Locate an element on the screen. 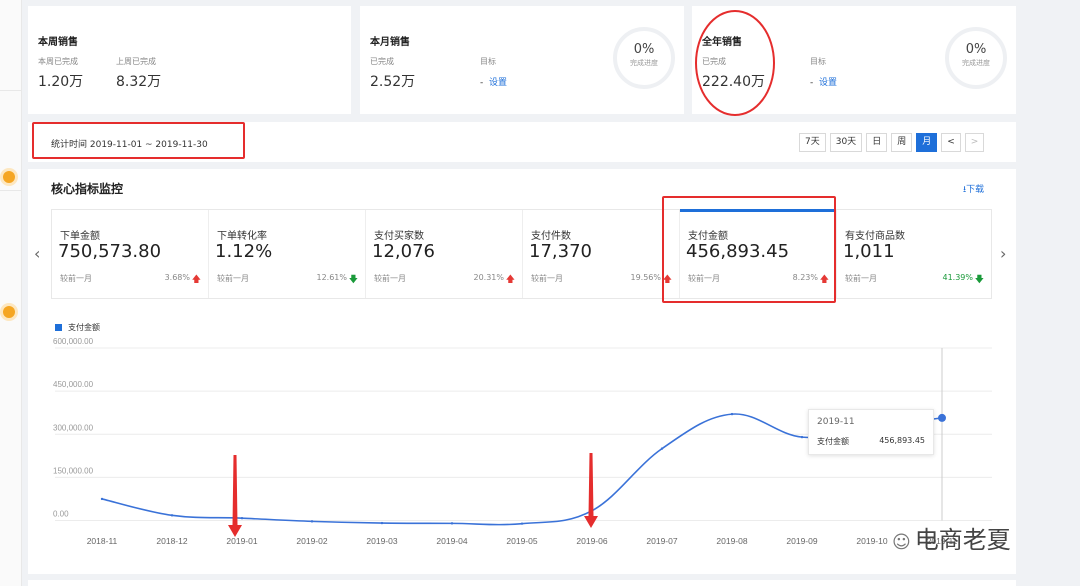  x-tick-label: 2019-01 is located at coordinates (241, 541).